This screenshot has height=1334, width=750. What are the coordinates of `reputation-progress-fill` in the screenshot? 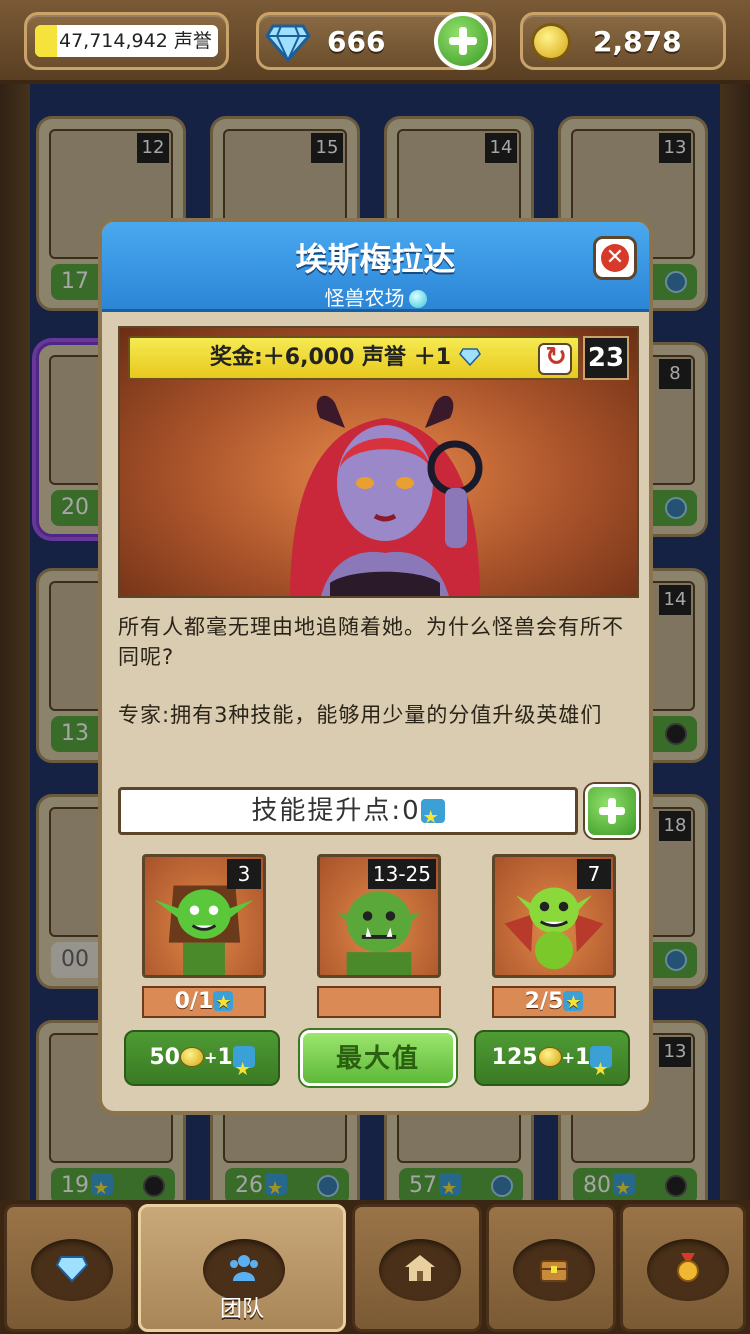 It's located at (46, 41).